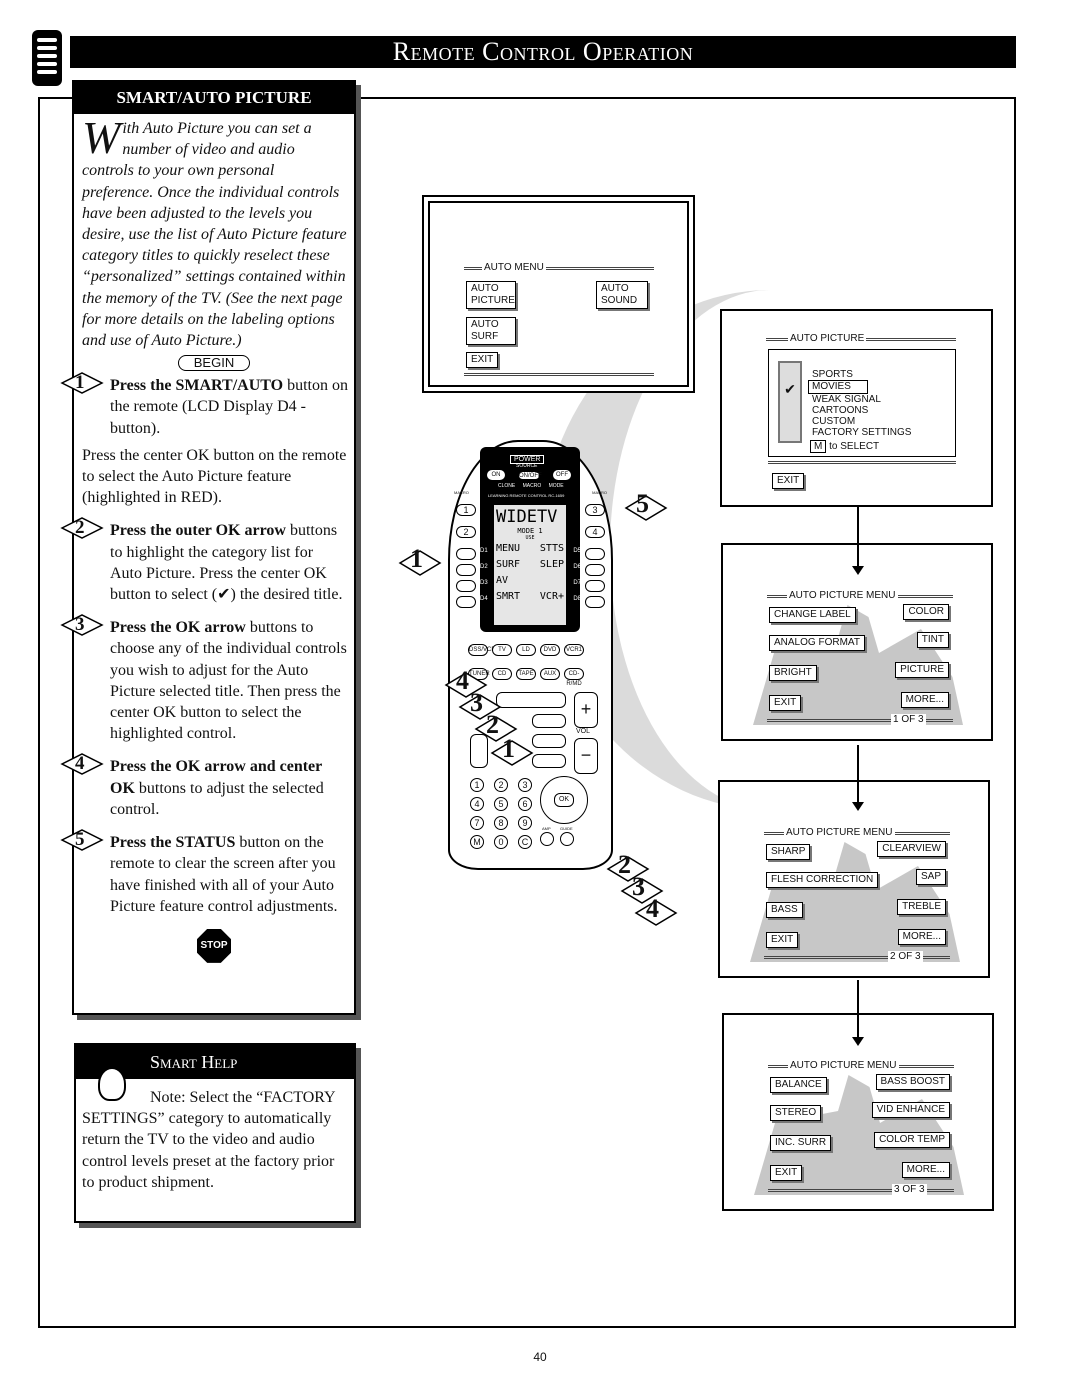 This screenshot has height=1397, width=1080. What do you see at coordinates (502, 650) in the screenshot?
I see `source-tv-button: TV` at bounding box center [502, 650].